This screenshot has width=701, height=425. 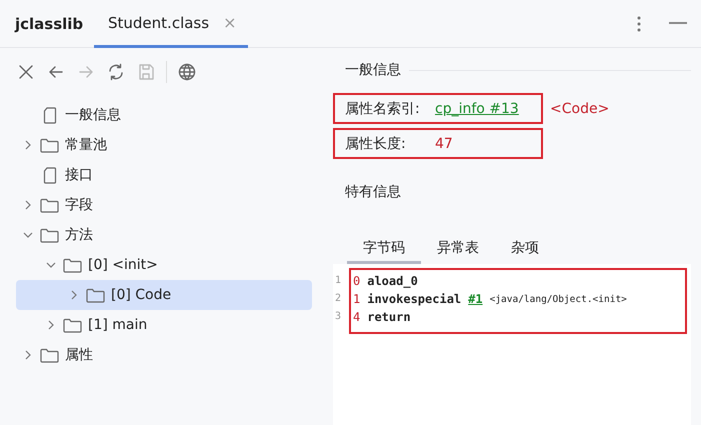 I want to click on tree-item-label: 方法, so click(x=79, y=235).